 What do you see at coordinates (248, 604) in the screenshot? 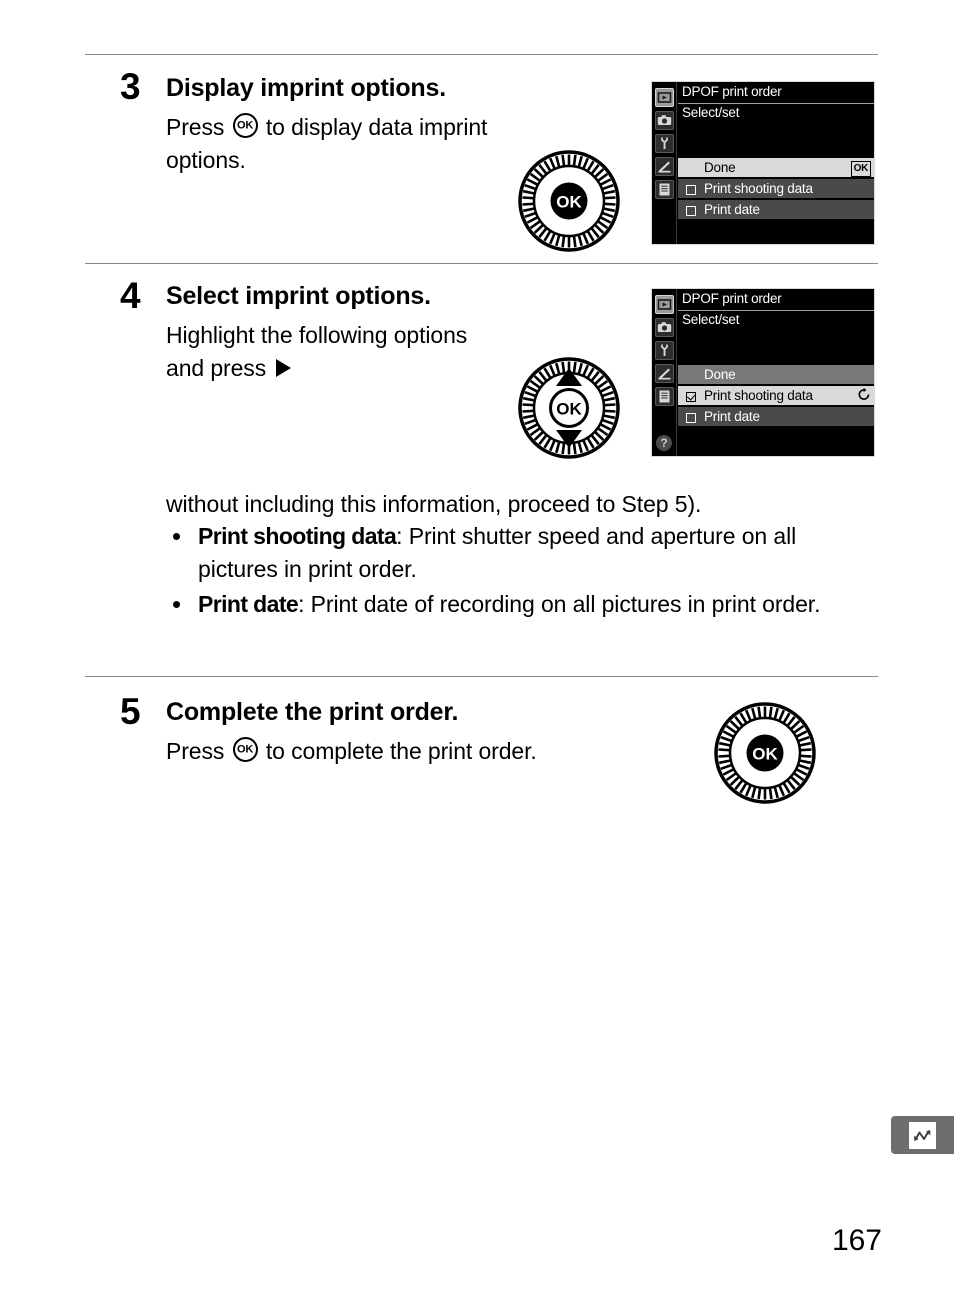
I see `bullet-term-2: Print date` at bounding box center [248, 604].